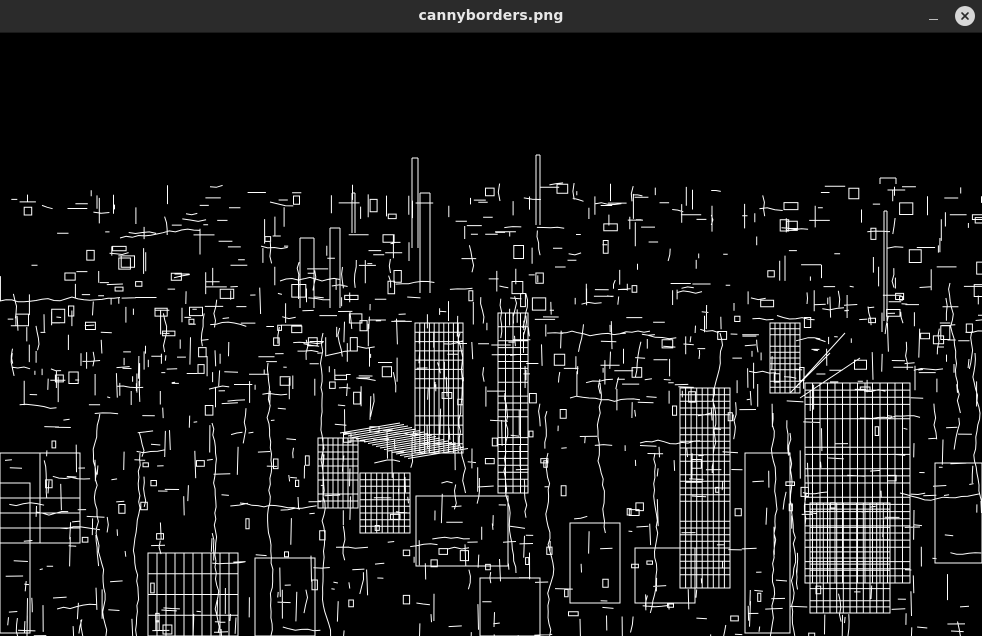  I want to click on window-title: cannyborders.png, so click(491, 16).